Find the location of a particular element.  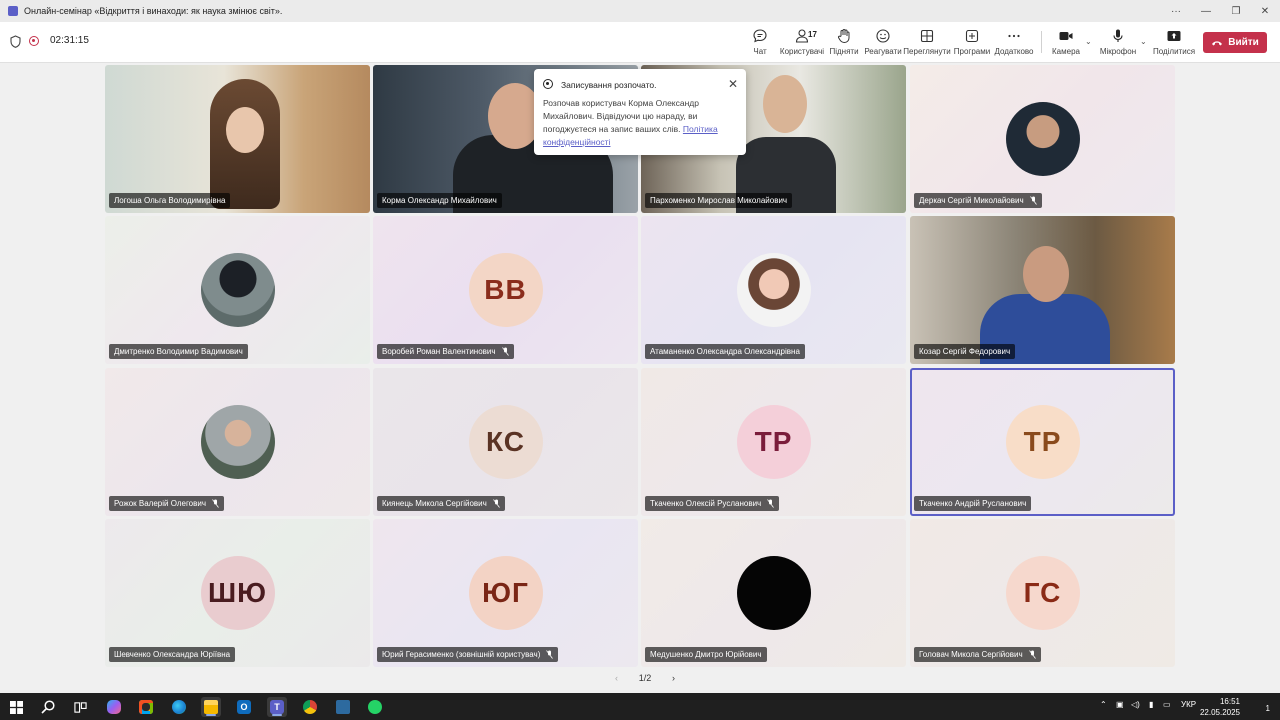

notification-title: Записування розпочато. is located at coordinates (609, 85).